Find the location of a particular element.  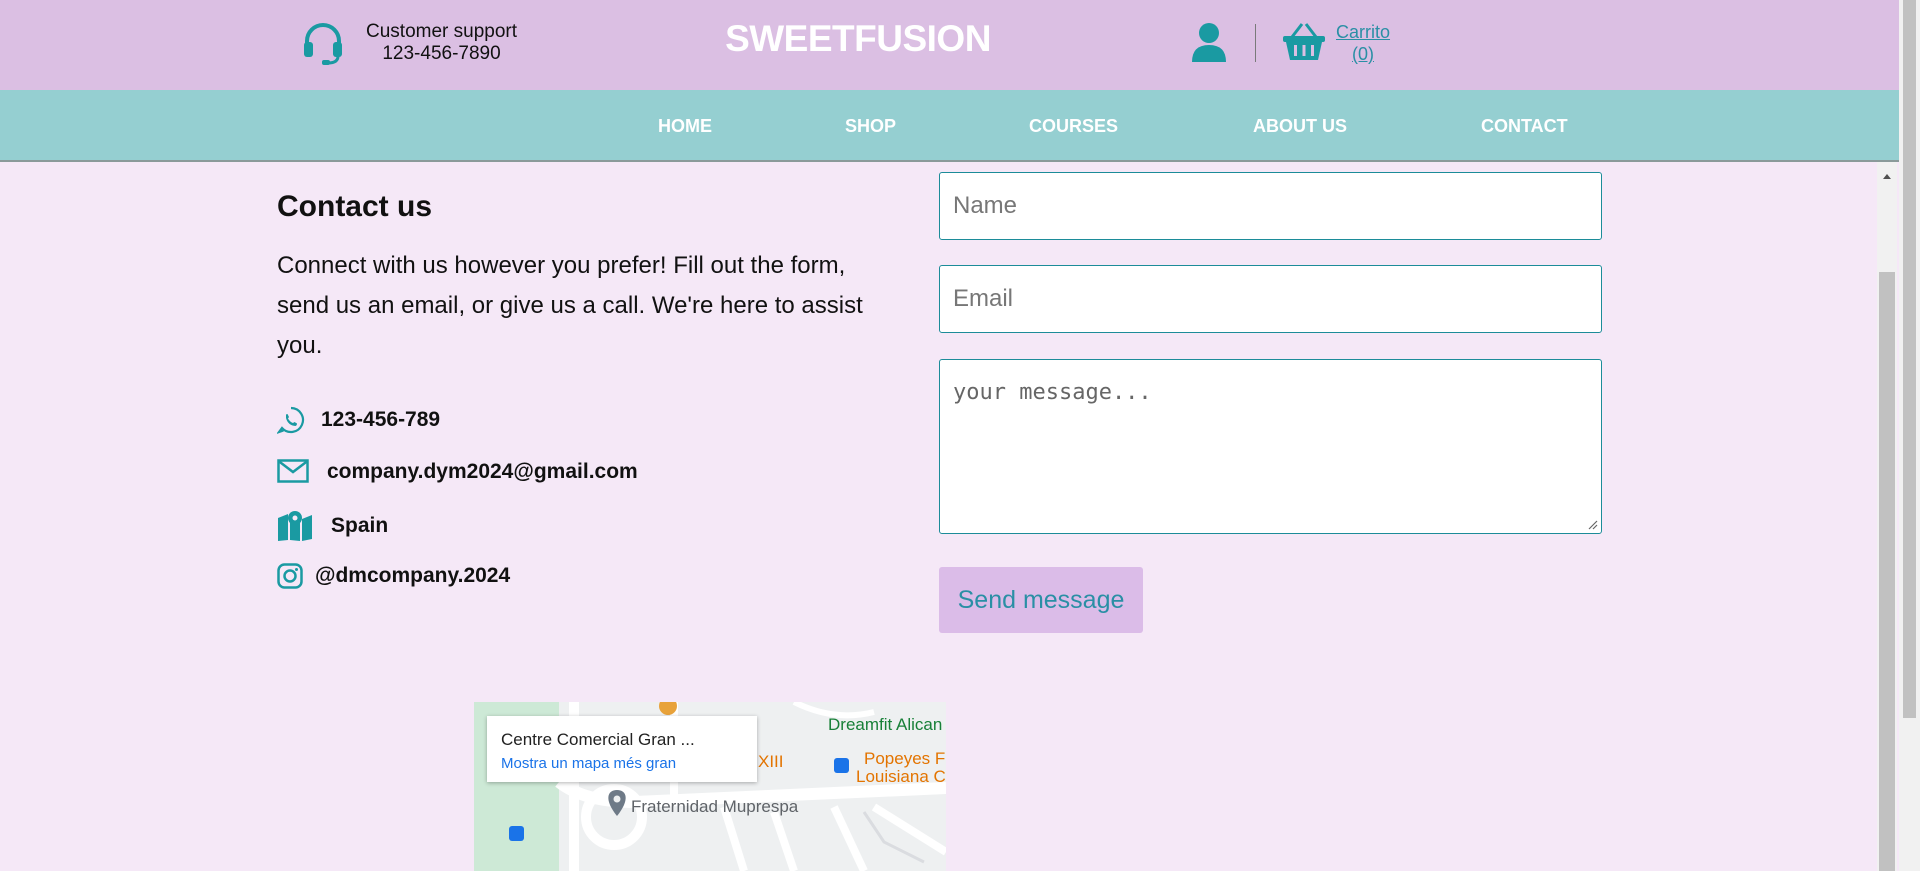

contact-title: Contact us is located at coordinates (355, 206).